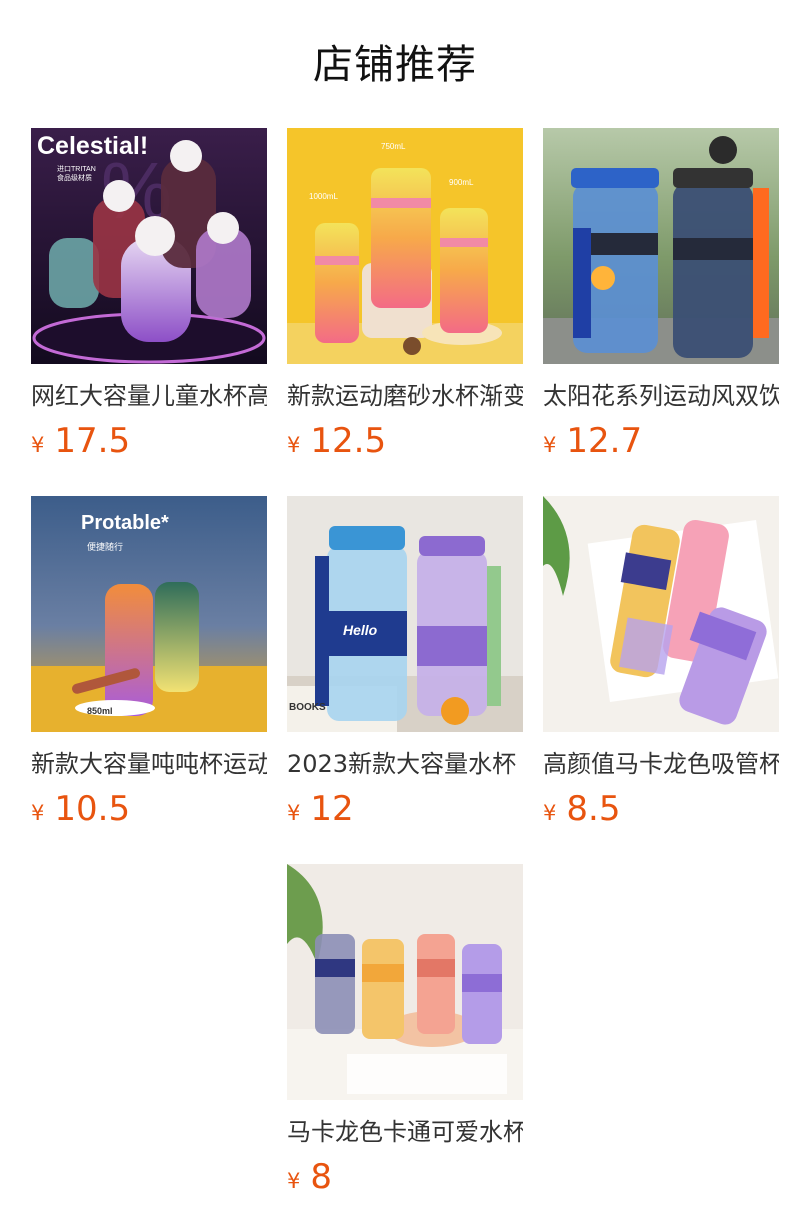 This screenshot has height=1232, width=790. Describe the element at coordinates (125, 523) in the screenshot. I see `image-headline: Protable*` at that location.